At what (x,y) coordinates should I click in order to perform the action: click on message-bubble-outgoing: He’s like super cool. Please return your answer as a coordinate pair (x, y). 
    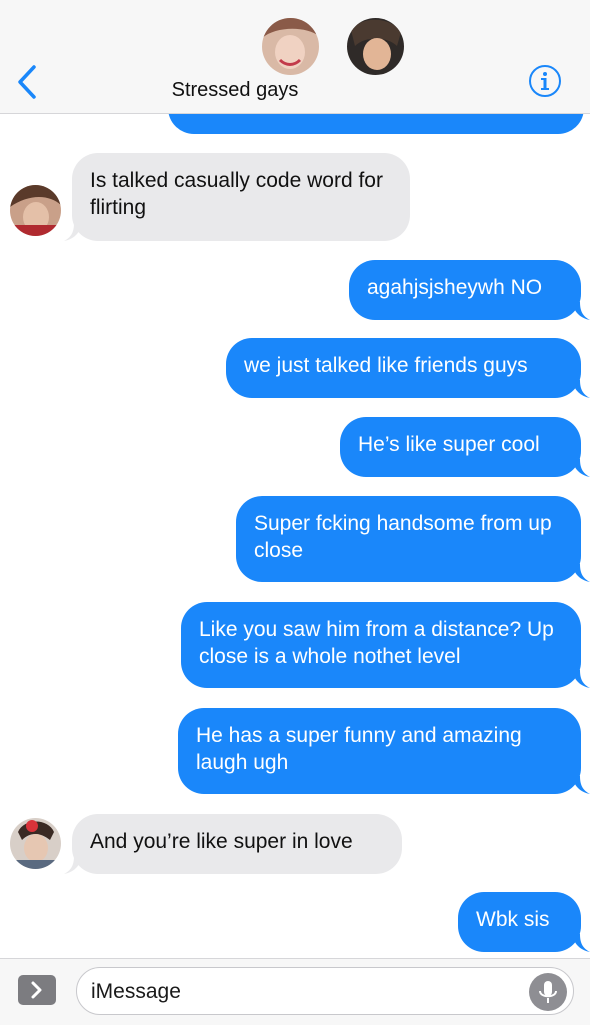
    Looking at the image, I should click on (460, 447).